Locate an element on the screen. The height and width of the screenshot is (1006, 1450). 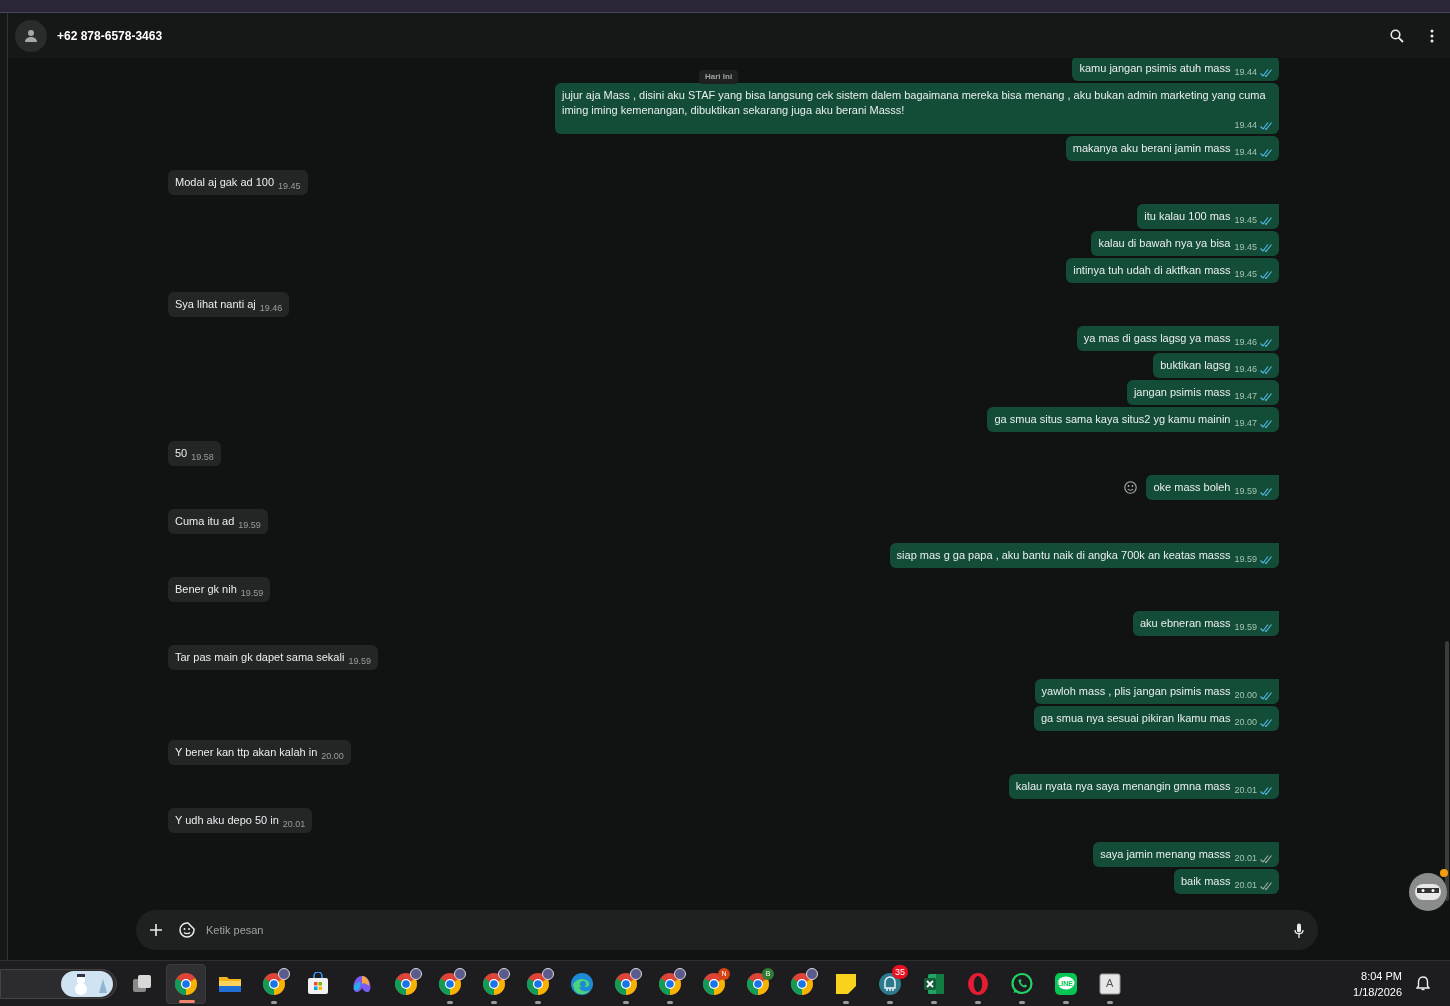
message-text: yawloh mass , plis jangan psimis mass is located at coordinates (1136, 691).